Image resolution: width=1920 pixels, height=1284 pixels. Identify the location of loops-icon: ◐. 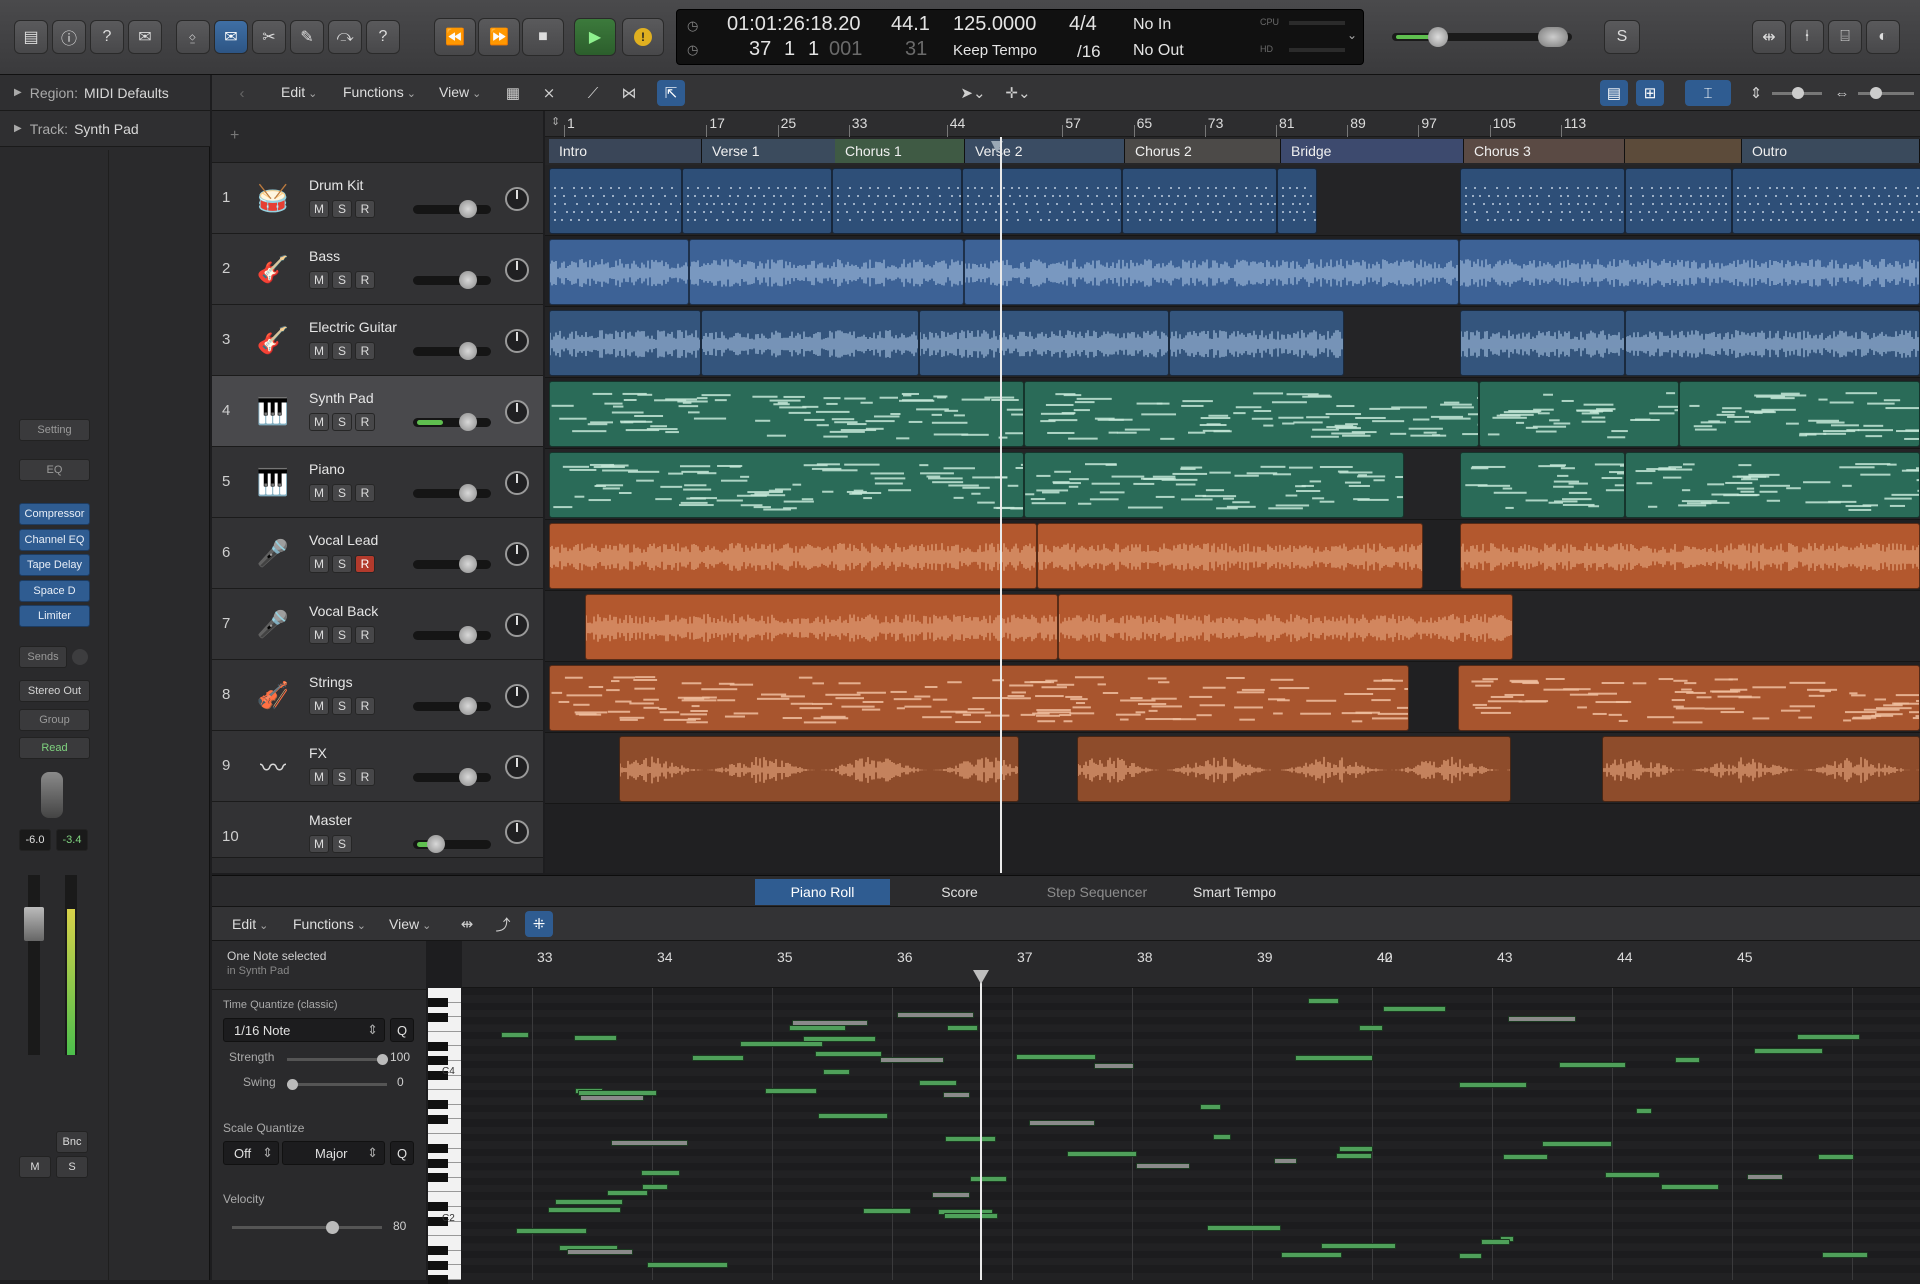
(1883, 37).